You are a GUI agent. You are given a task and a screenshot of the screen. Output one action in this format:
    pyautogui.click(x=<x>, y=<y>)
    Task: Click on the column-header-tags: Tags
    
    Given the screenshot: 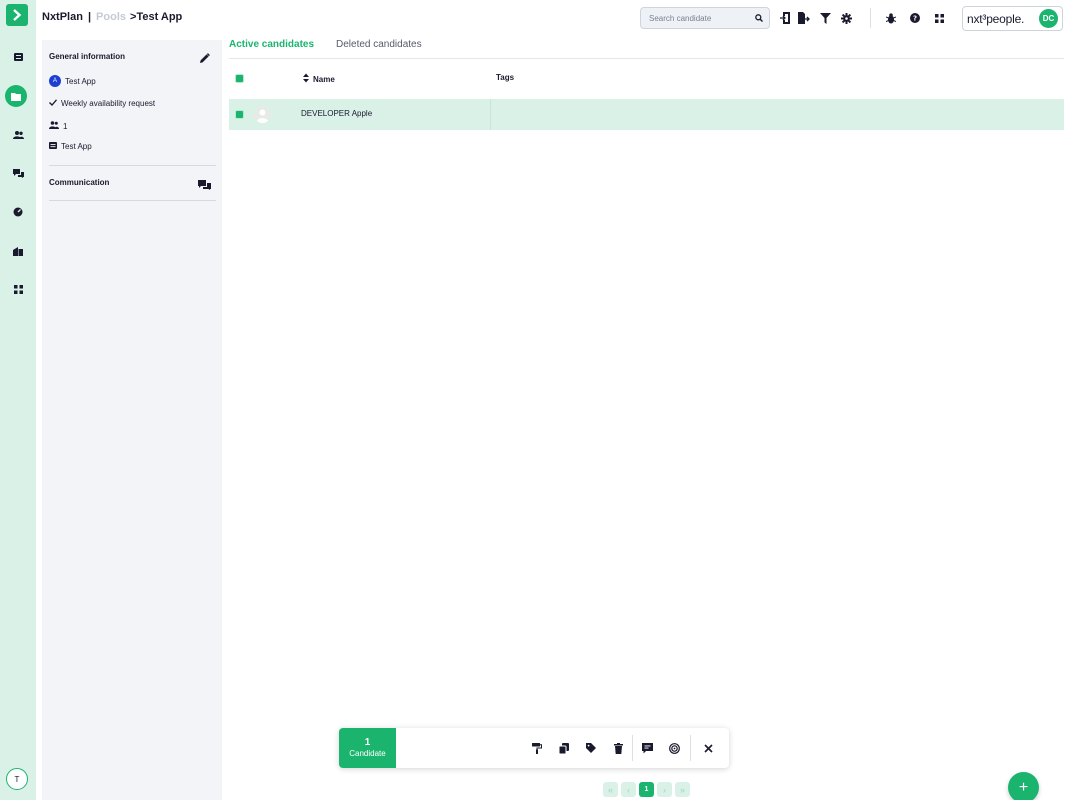 What is the action you would take?
    pyautogui.click(x=505, y=77)
    